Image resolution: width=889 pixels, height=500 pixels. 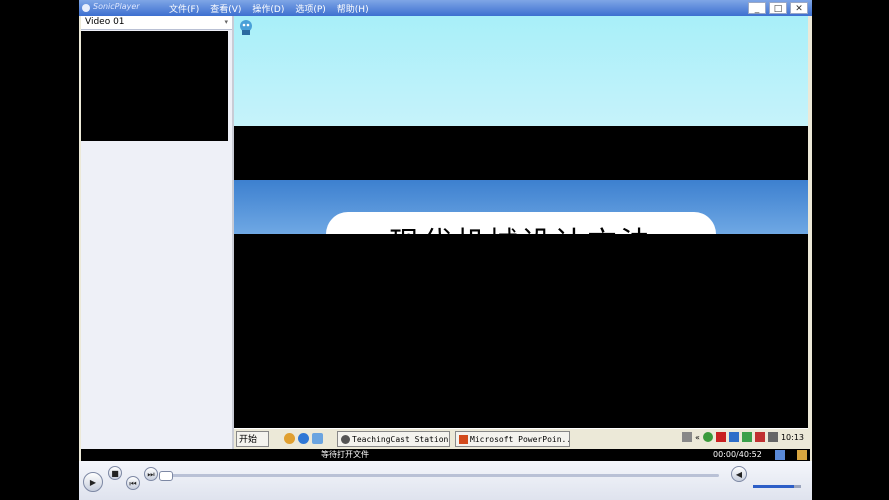 I want to click on menu-help: 帮助(H), so click(x=353, y=8).